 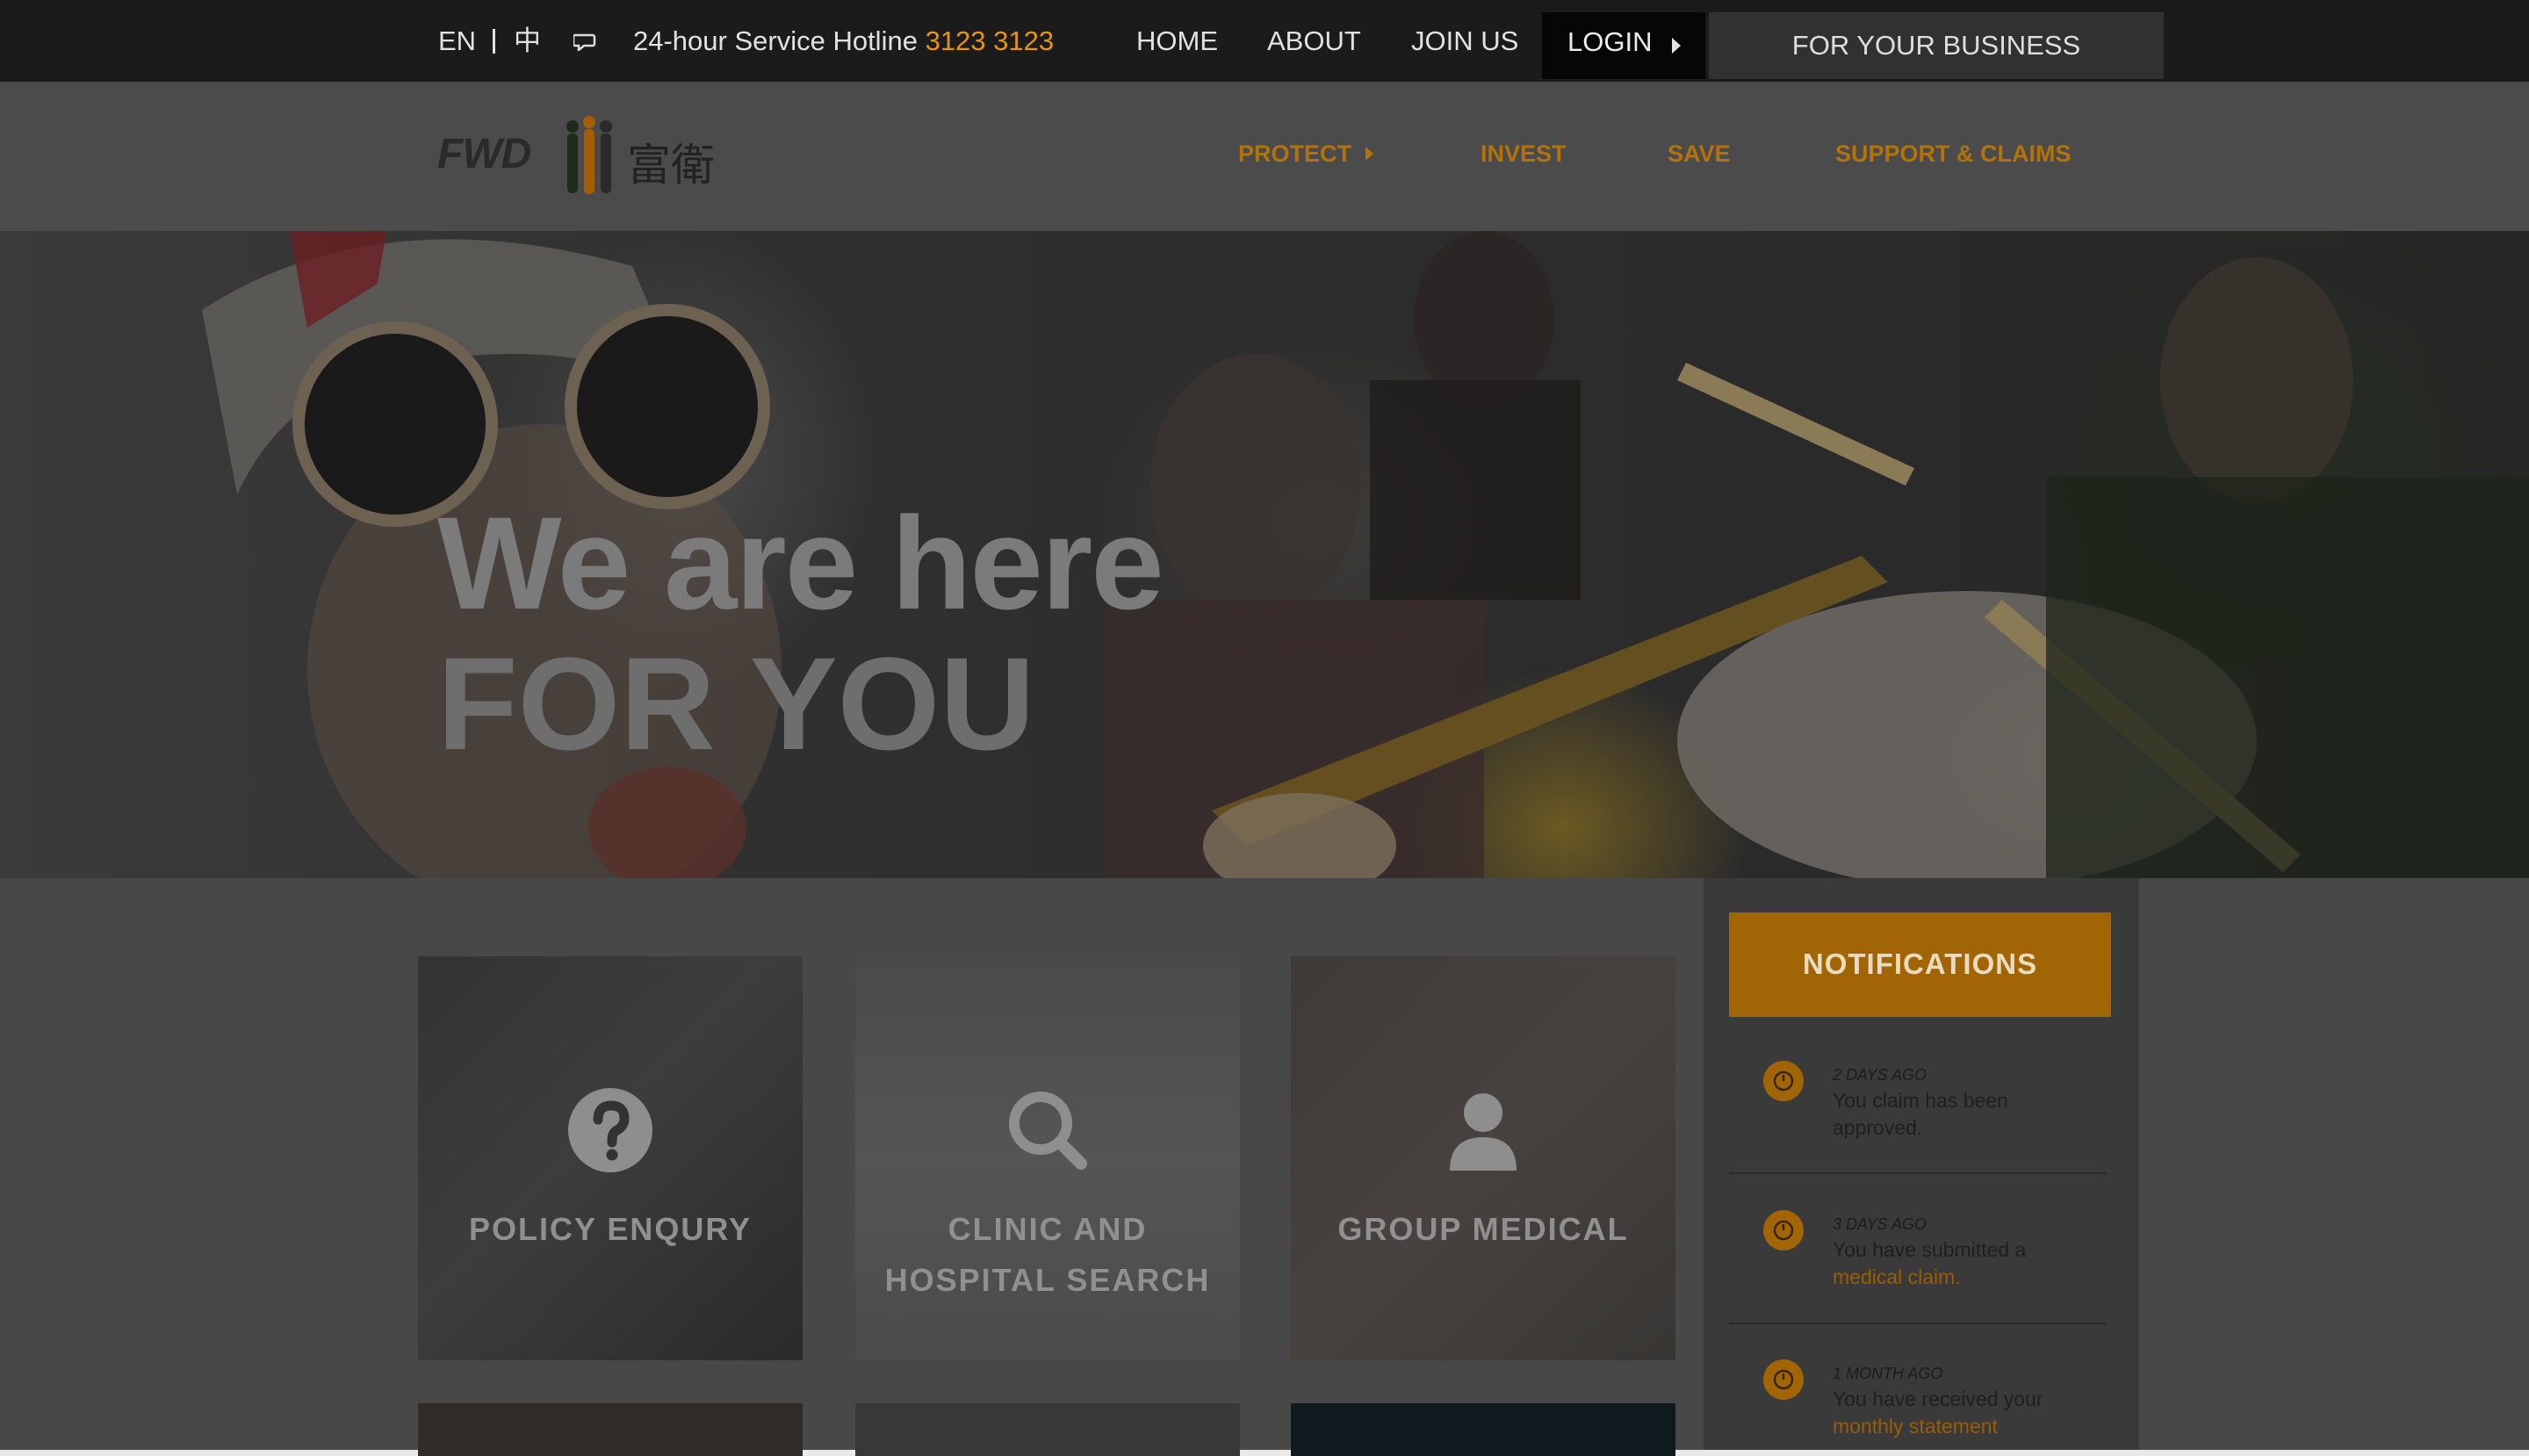 What do you see at coordinates (1880, 1075) in the screenshot?
I see `notification-time: 2 DAYS AGO` at bounding box center [1880, 1075].